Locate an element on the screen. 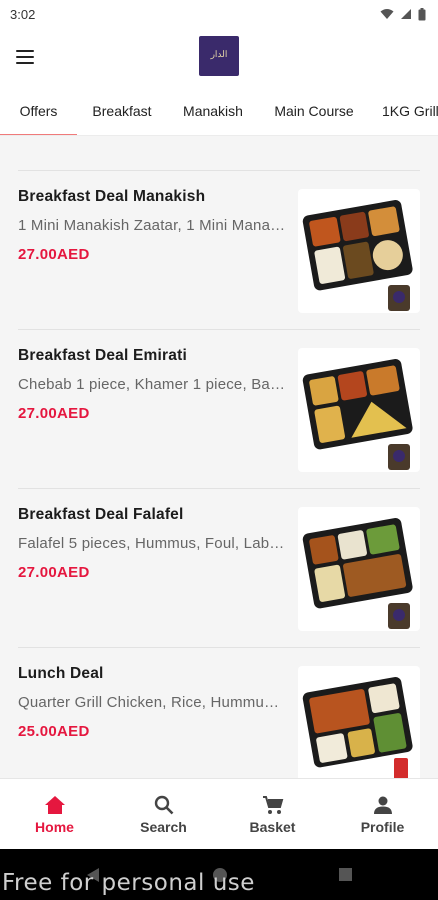  item-name: Breakfast Deal Emirati is located at coordinates (102, 355).